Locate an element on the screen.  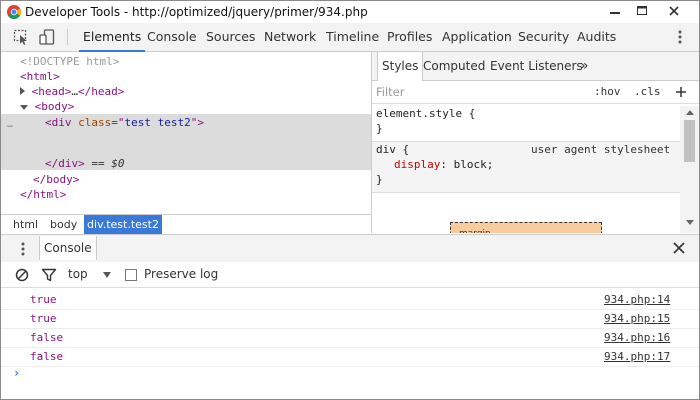
dom-html-close: </html> is located at coordinates (43, 194).